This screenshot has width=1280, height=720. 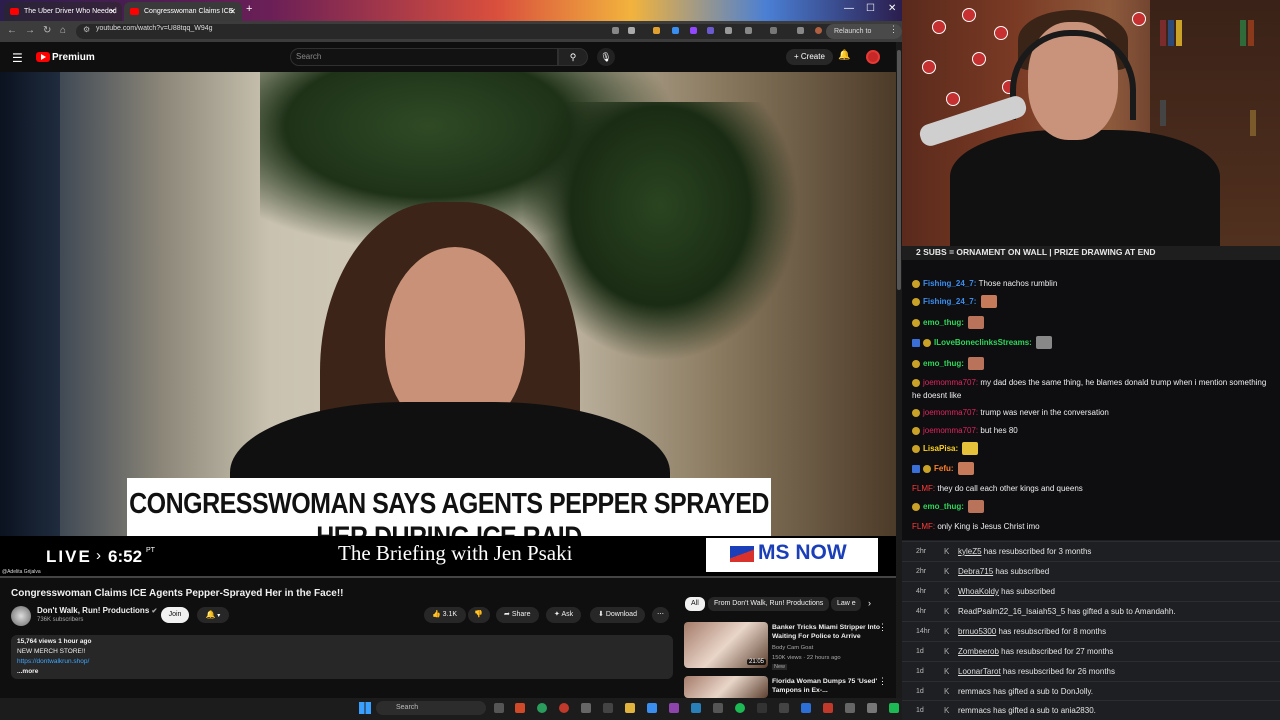 I want to click on chip-law: Law e, so click(x=846, y=604).